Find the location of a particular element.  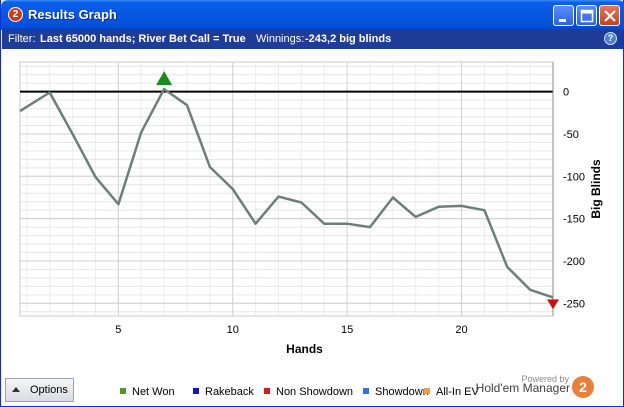

minimize-button is located at coordinates (563, 15).